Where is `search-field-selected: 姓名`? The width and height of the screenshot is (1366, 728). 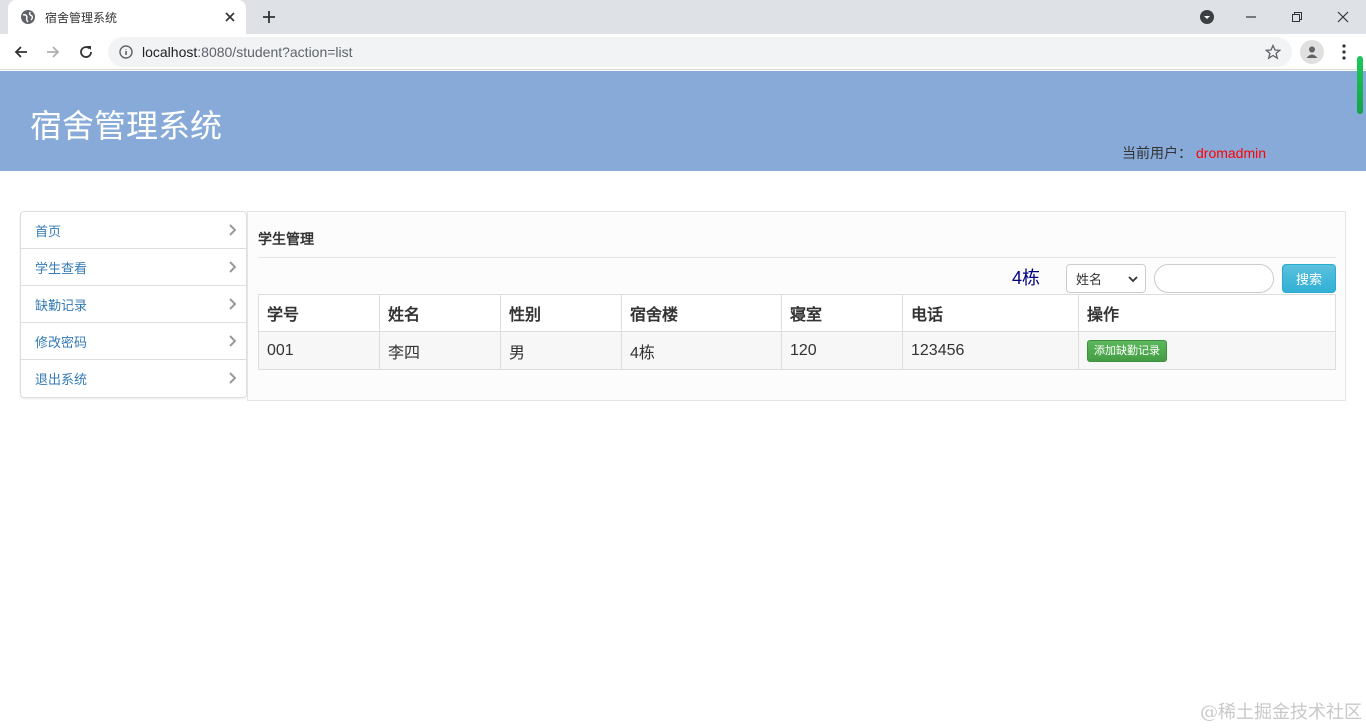 search-field-selected: 姓名 is located at coordinates (1089, 280).